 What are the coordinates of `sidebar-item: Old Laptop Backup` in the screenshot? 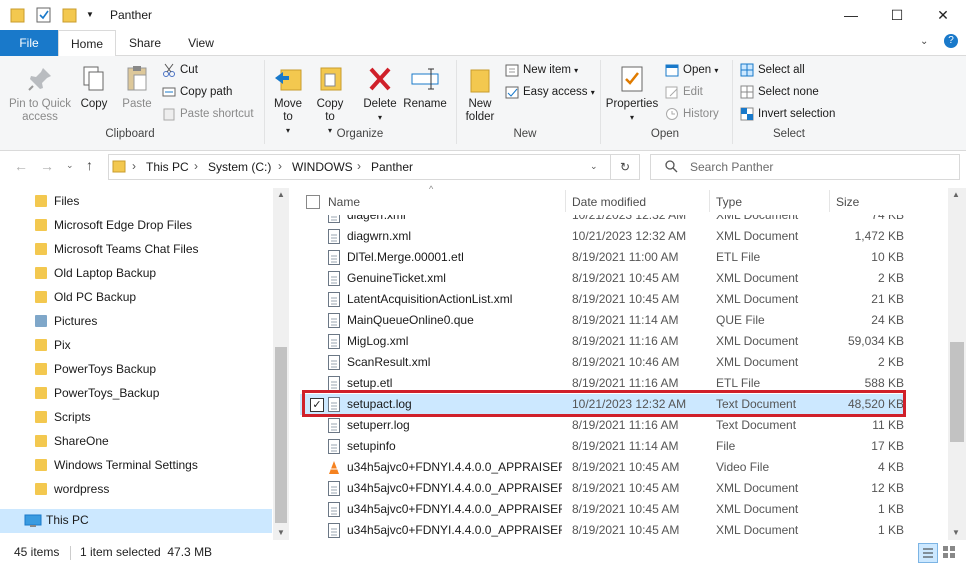 It's located at (136, 273).